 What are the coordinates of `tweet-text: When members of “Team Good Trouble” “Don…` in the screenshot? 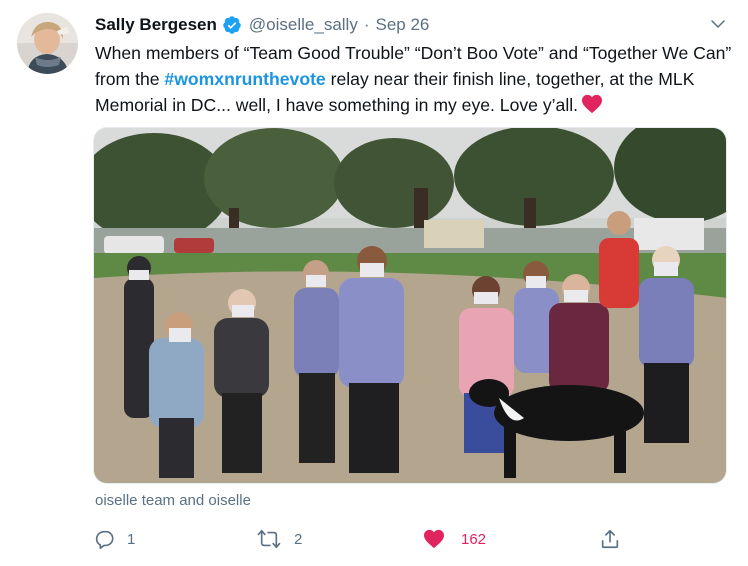 It's located at (415, 80).